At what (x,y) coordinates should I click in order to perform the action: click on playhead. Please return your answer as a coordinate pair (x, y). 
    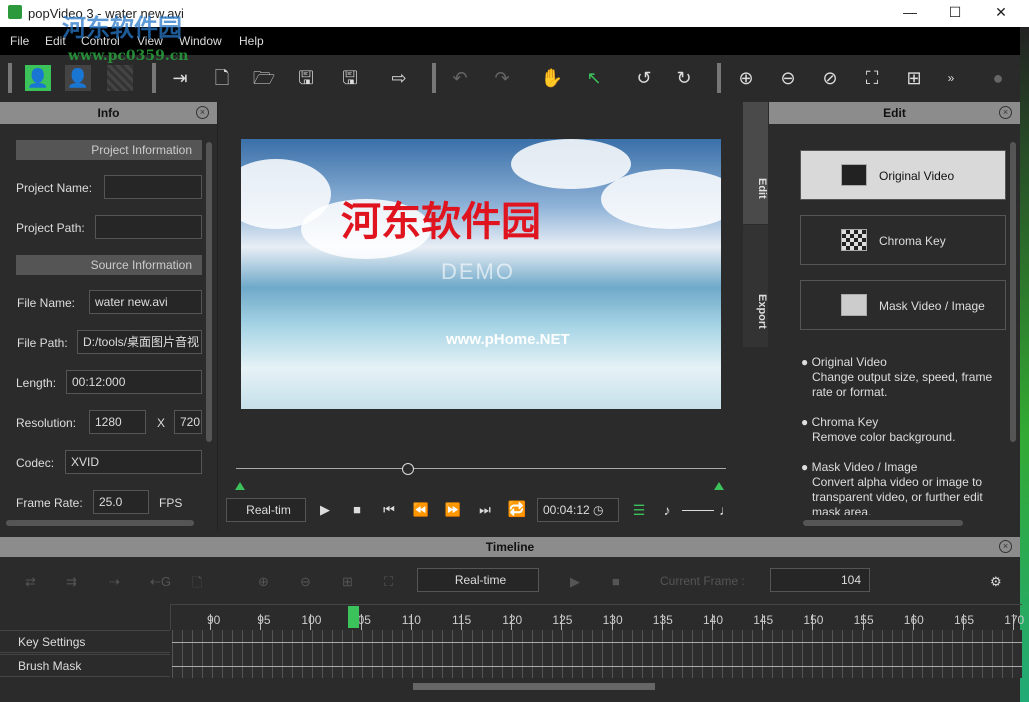
    Looking at the image, I should click on (353, 617).